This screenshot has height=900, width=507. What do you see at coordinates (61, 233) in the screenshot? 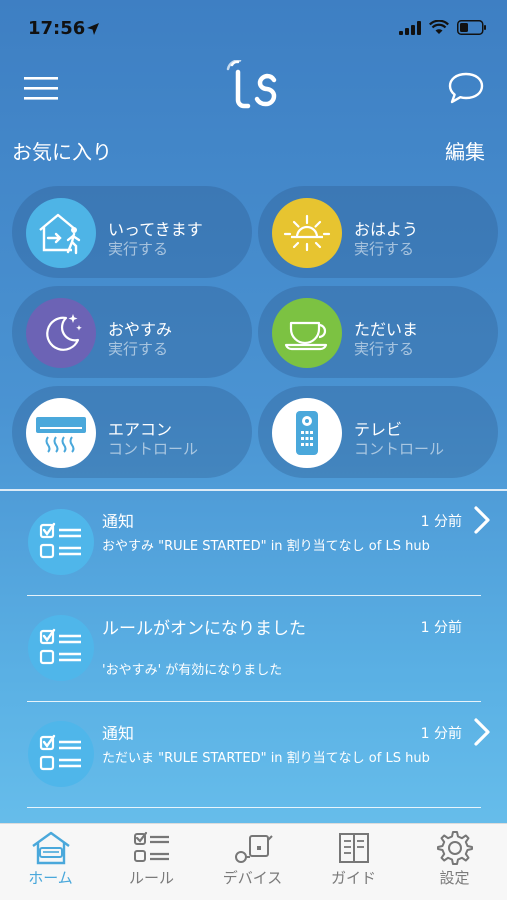
I see `leave-home-icon` at bounding box center [61, 233].